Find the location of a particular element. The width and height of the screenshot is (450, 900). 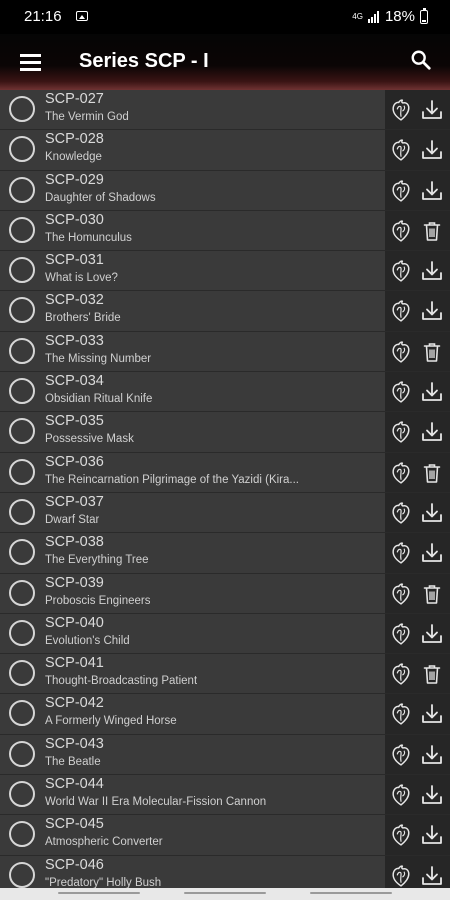

scp-number: SCP-043 is located at coordinates (74, 743).